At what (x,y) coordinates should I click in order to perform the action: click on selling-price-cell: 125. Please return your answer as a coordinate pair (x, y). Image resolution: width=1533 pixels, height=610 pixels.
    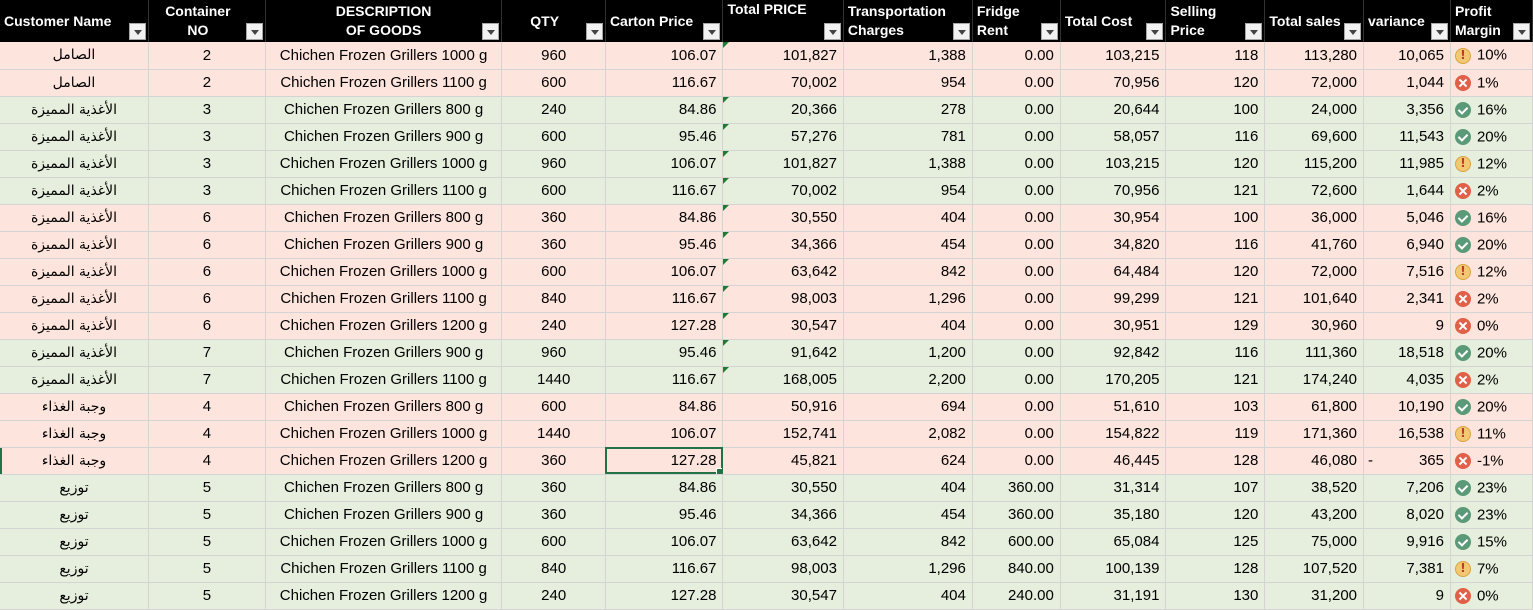
    Looking at the image, I should click on (1215, 542).